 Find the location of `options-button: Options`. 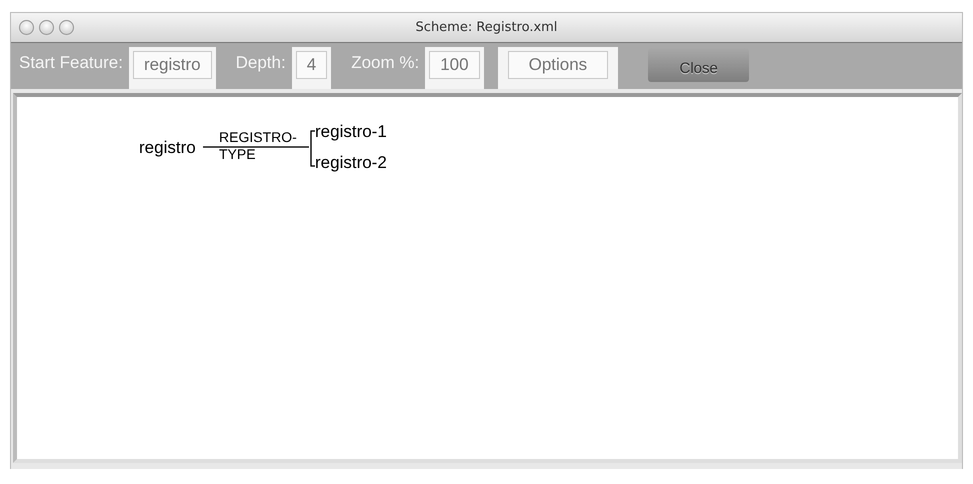

options-button: Options is located at coordinates (558, 65).